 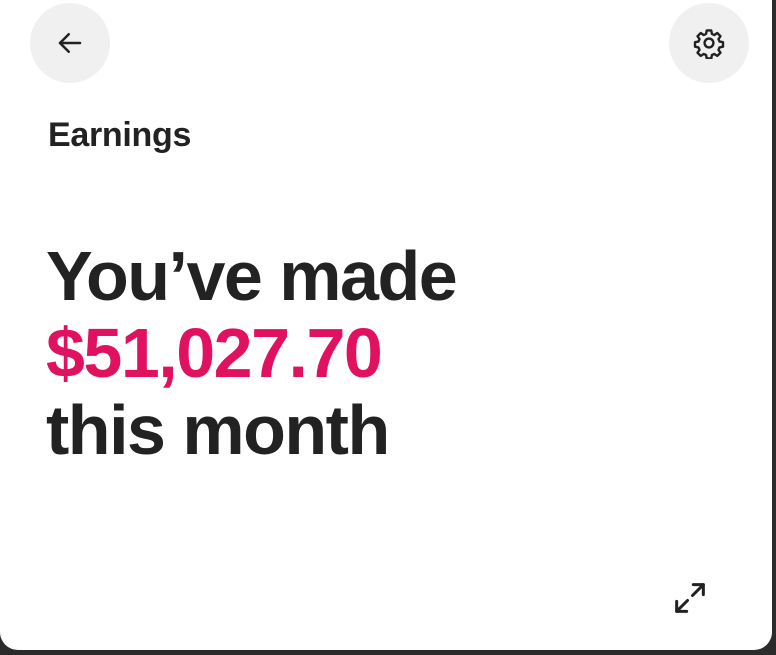 What do you see at coordinates (252, 276) in the screenshot?
I see `summary-line-1: You’ve made` at bounding box center [252, 276].